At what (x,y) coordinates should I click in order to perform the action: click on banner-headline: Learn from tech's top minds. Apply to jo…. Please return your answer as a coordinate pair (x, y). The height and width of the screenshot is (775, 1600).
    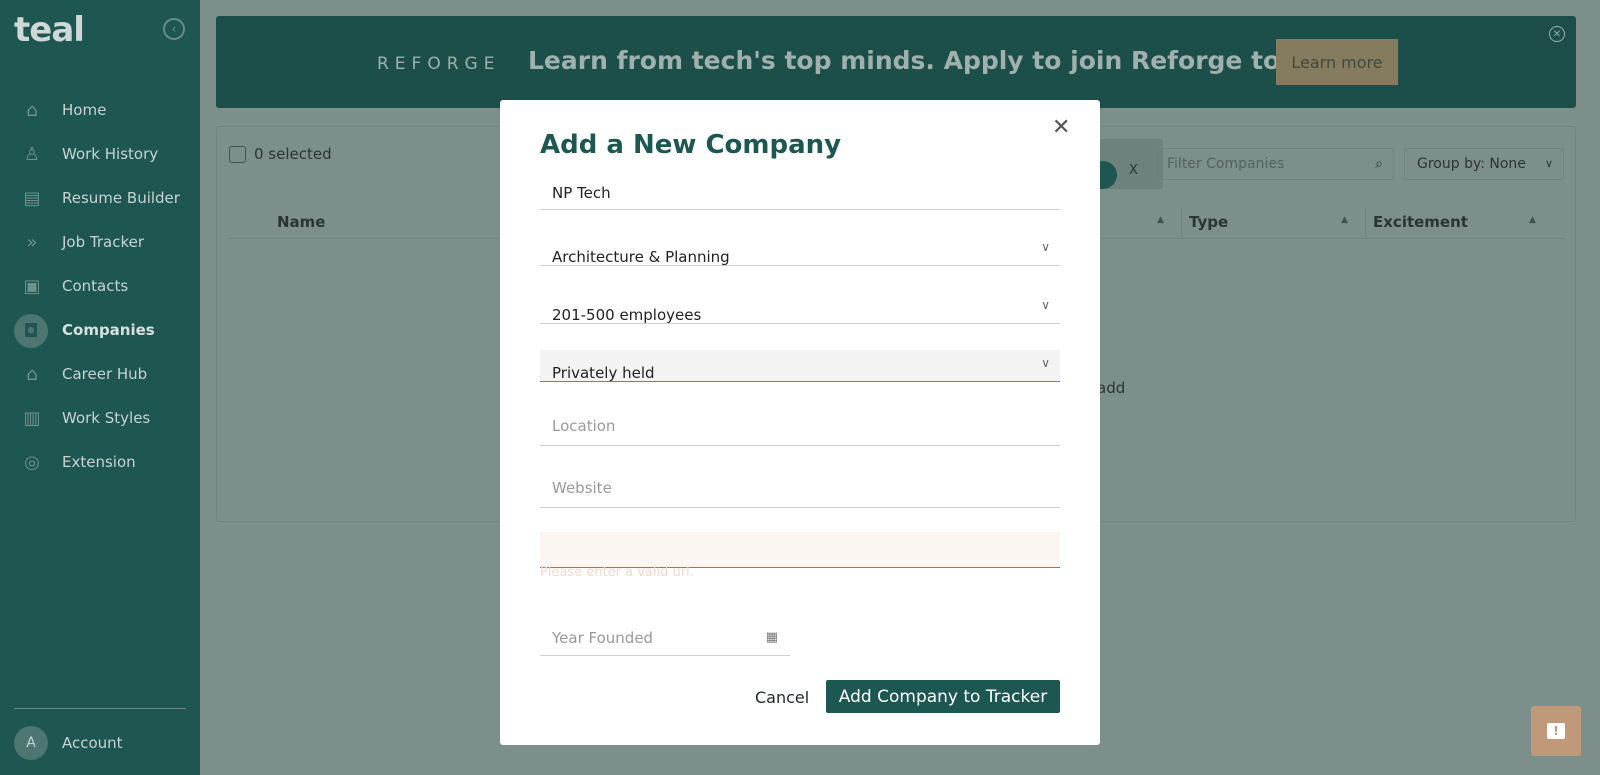
    Looking at the image, I should click on (935, 60).